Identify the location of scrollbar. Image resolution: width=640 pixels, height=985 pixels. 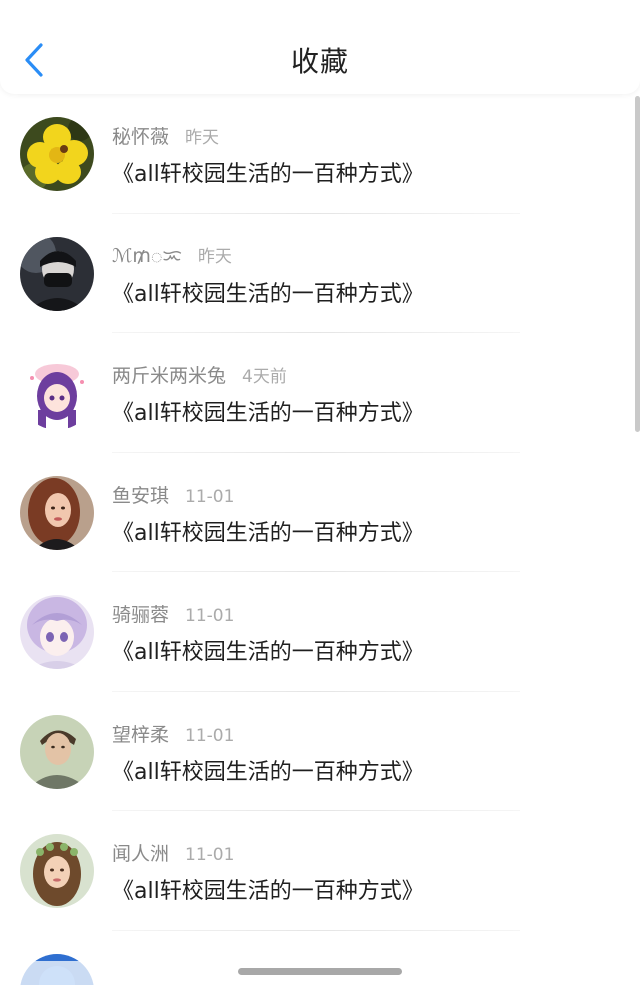
(637, 264).